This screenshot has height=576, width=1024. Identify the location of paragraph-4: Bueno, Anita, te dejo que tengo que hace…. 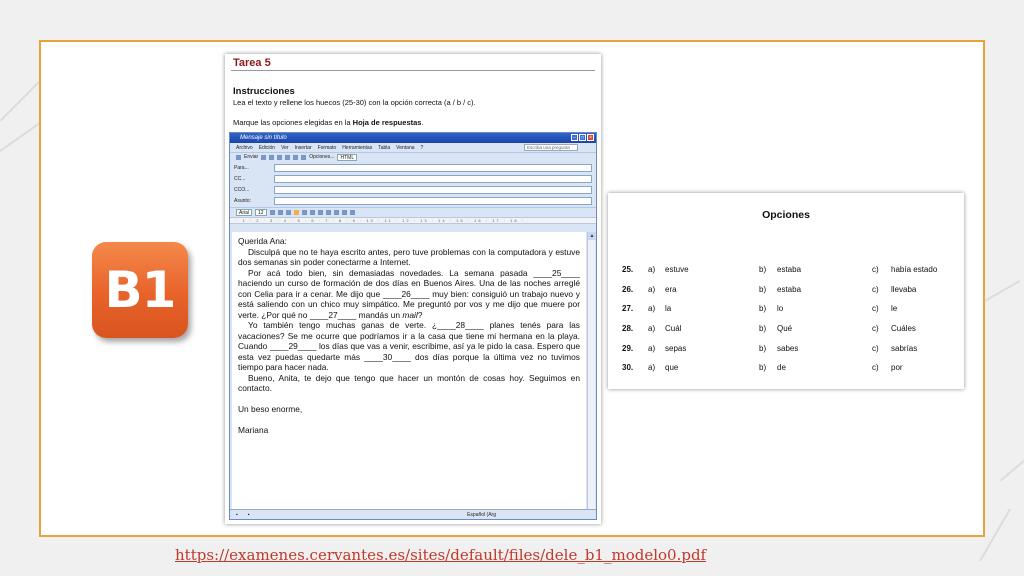
(409, 383).